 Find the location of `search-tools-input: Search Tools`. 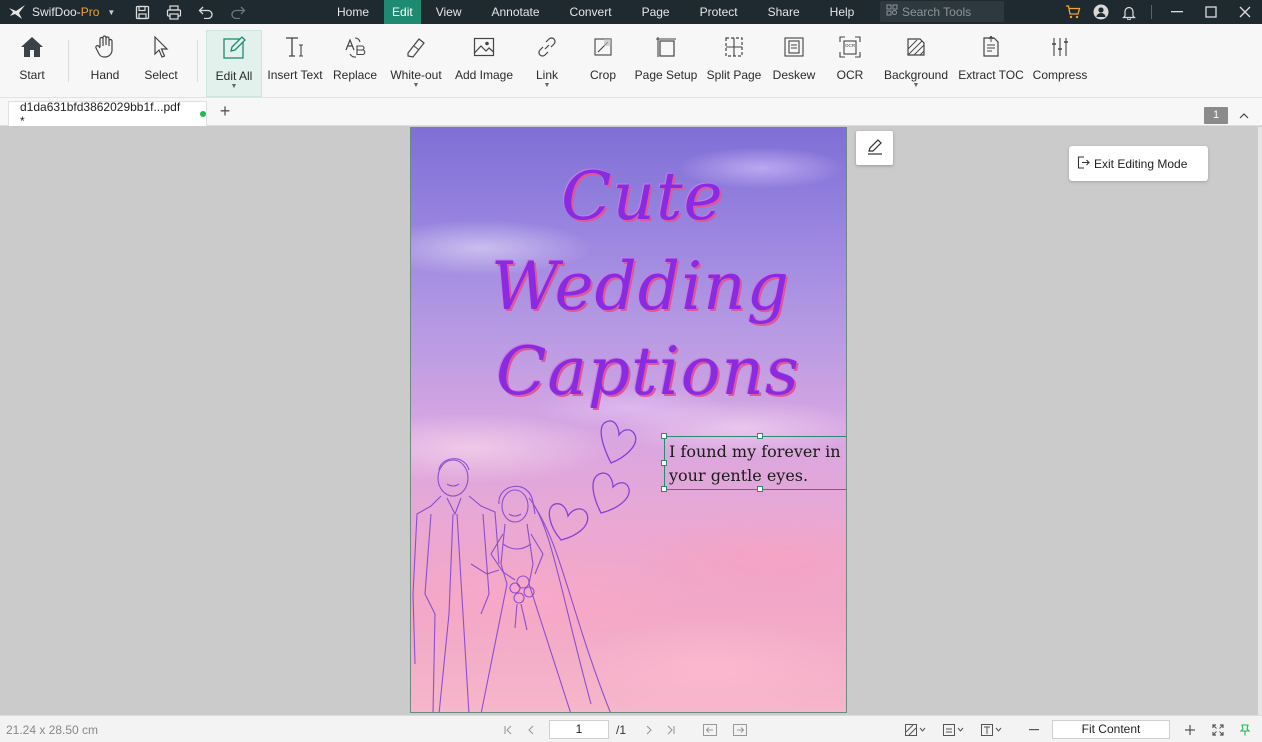

search-tools-input: Search Tools is located at coordinates (942, 11).